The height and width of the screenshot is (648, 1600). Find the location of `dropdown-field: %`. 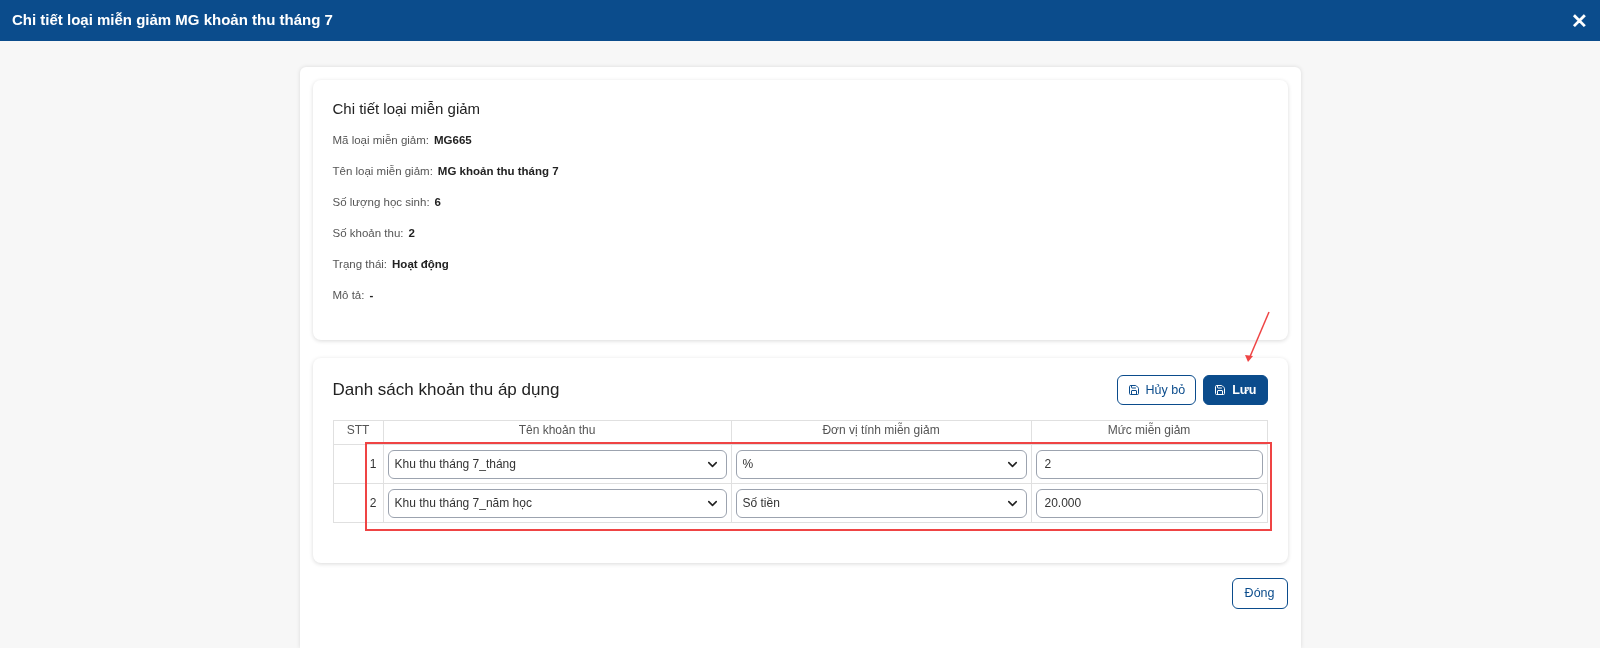

dropdown-field: % is located at coordinates (881, 464).